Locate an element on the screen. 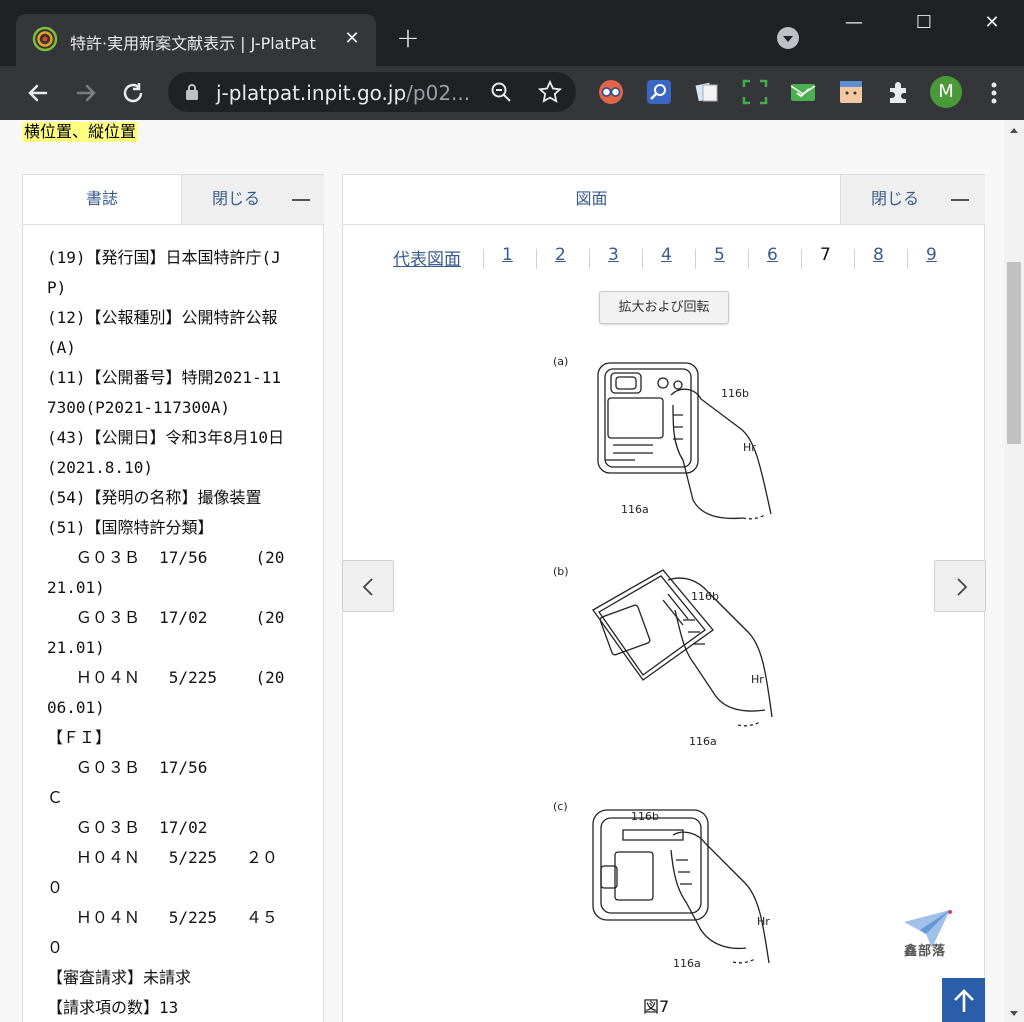 The image size is (1024, 1022). label-a: (a) is located at coordinates (560, 361).